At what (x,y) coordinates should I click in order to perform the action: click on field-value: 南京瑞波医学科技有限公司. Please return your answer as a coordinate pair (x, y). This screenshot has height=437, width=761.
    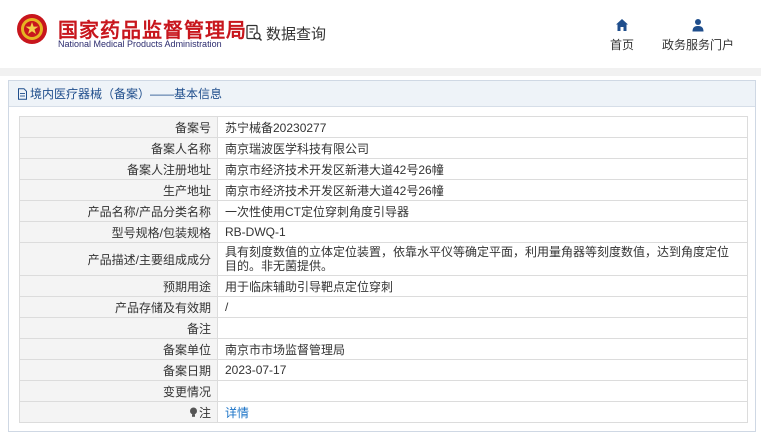
    Looking at the image, I should click on (482, 148).